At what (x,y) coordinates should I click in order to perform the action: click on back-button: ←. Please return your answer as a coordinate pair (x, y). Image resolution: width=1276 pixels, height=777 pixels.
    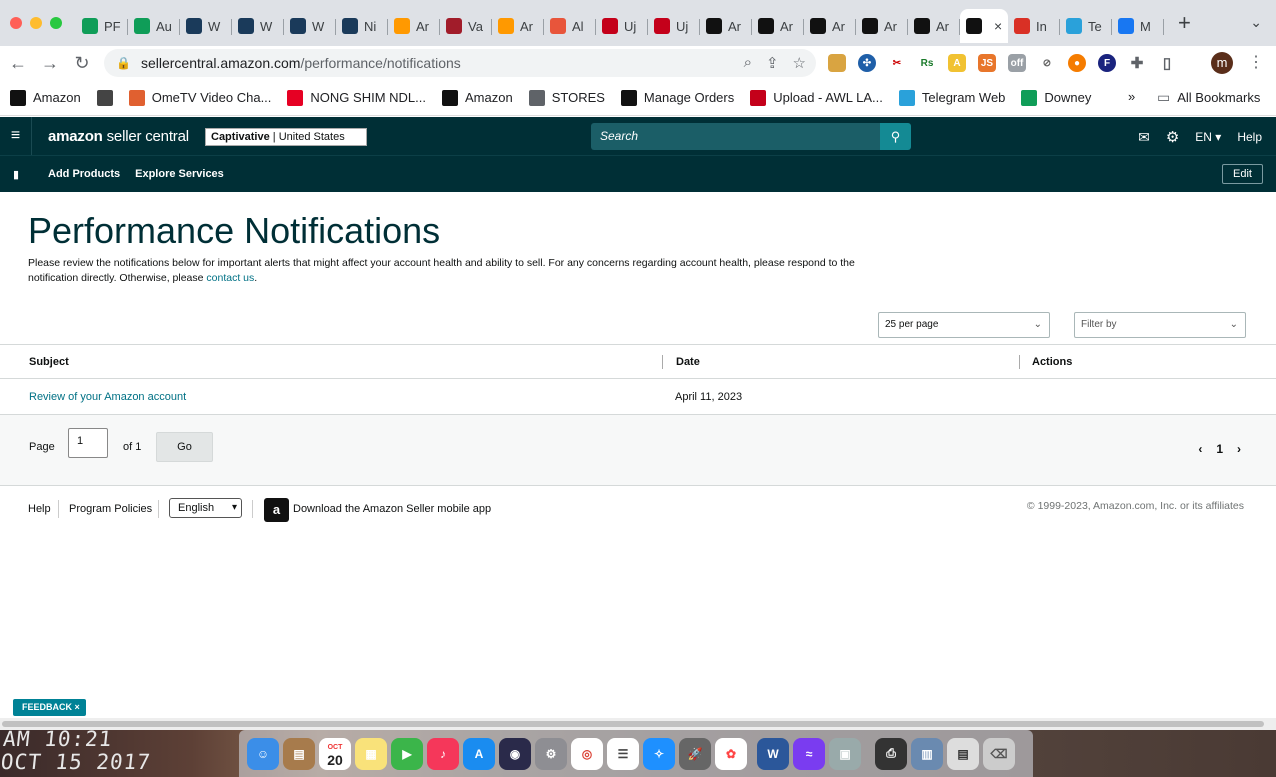
    Looking at the image, I should click on (18, 63).